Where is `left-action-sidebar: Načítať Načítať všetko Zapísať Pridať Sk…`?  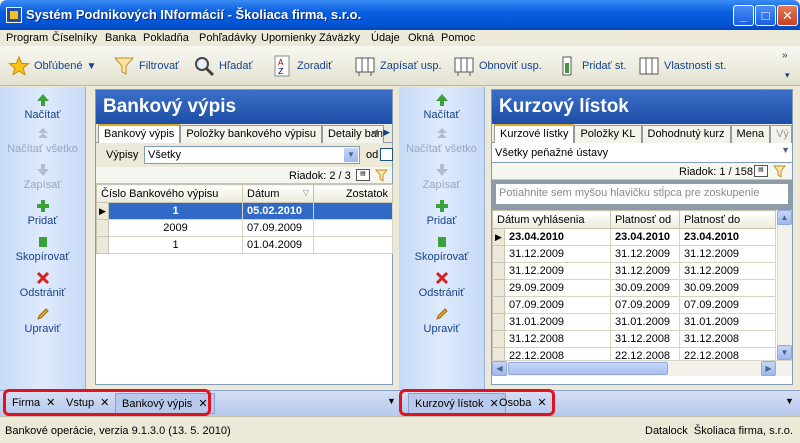
left-action-sidebar: Načítať Načítať všetko Zapísať Pridať Sk… is located at coordinates (43, 238).